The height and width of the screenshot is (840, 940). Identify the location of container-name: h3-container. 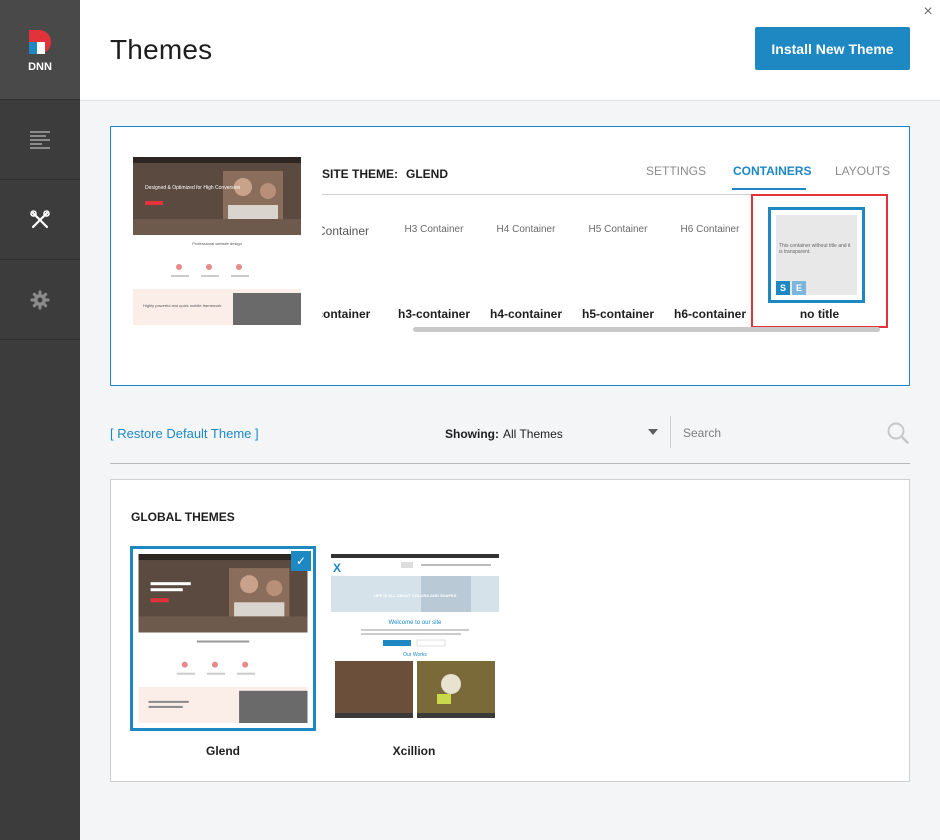
(433, 314).